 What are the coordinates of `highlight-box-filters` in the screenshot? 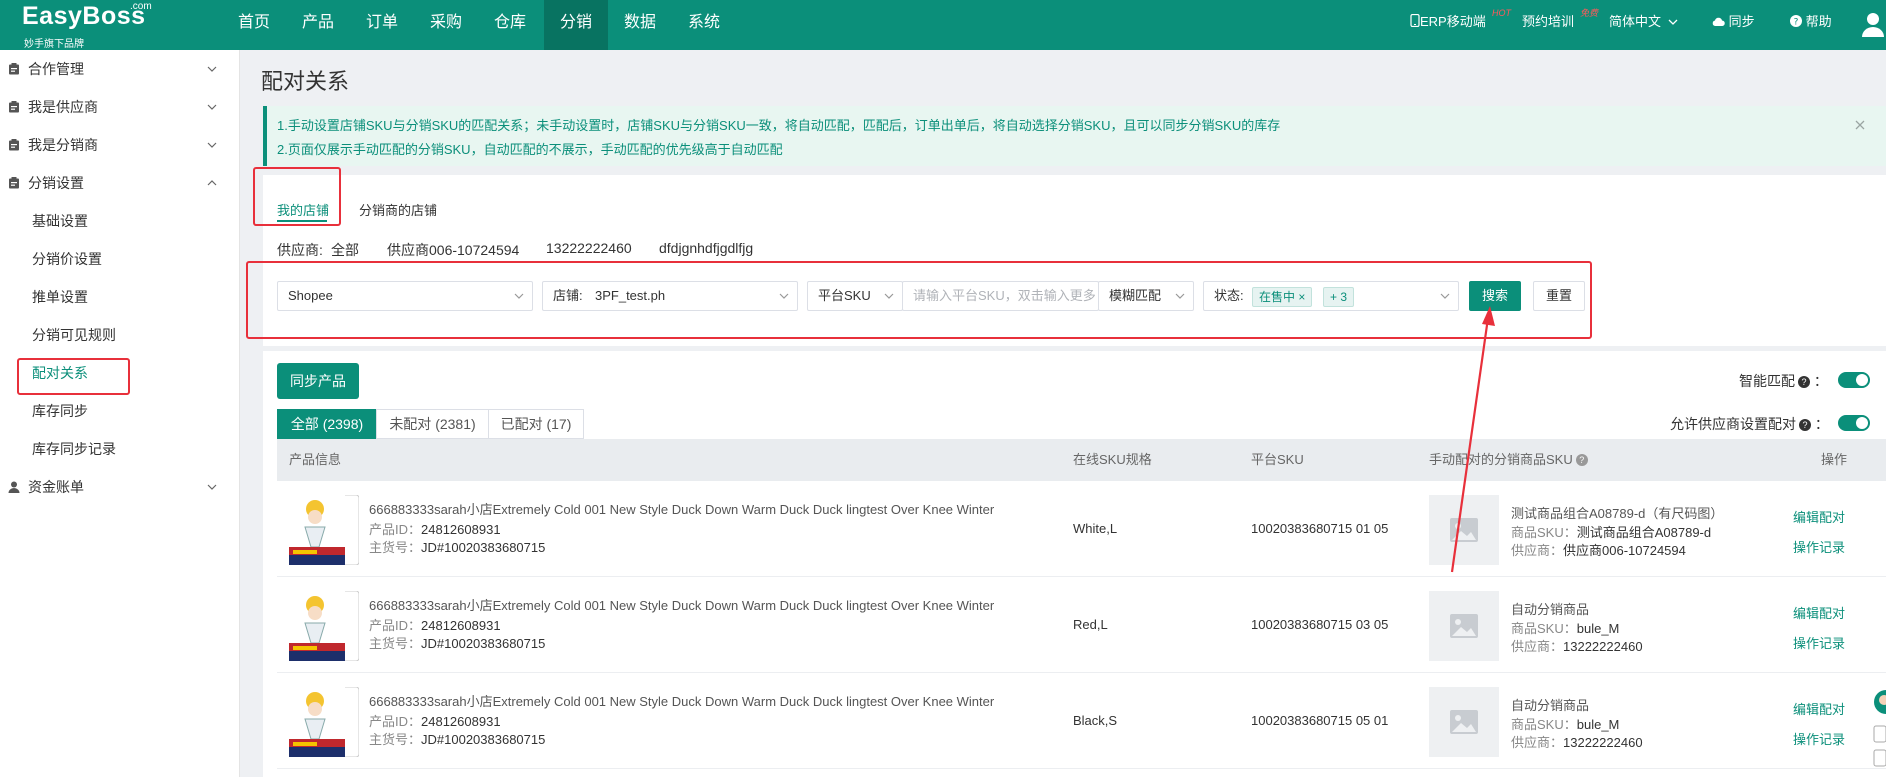 It's located at (919, 300).